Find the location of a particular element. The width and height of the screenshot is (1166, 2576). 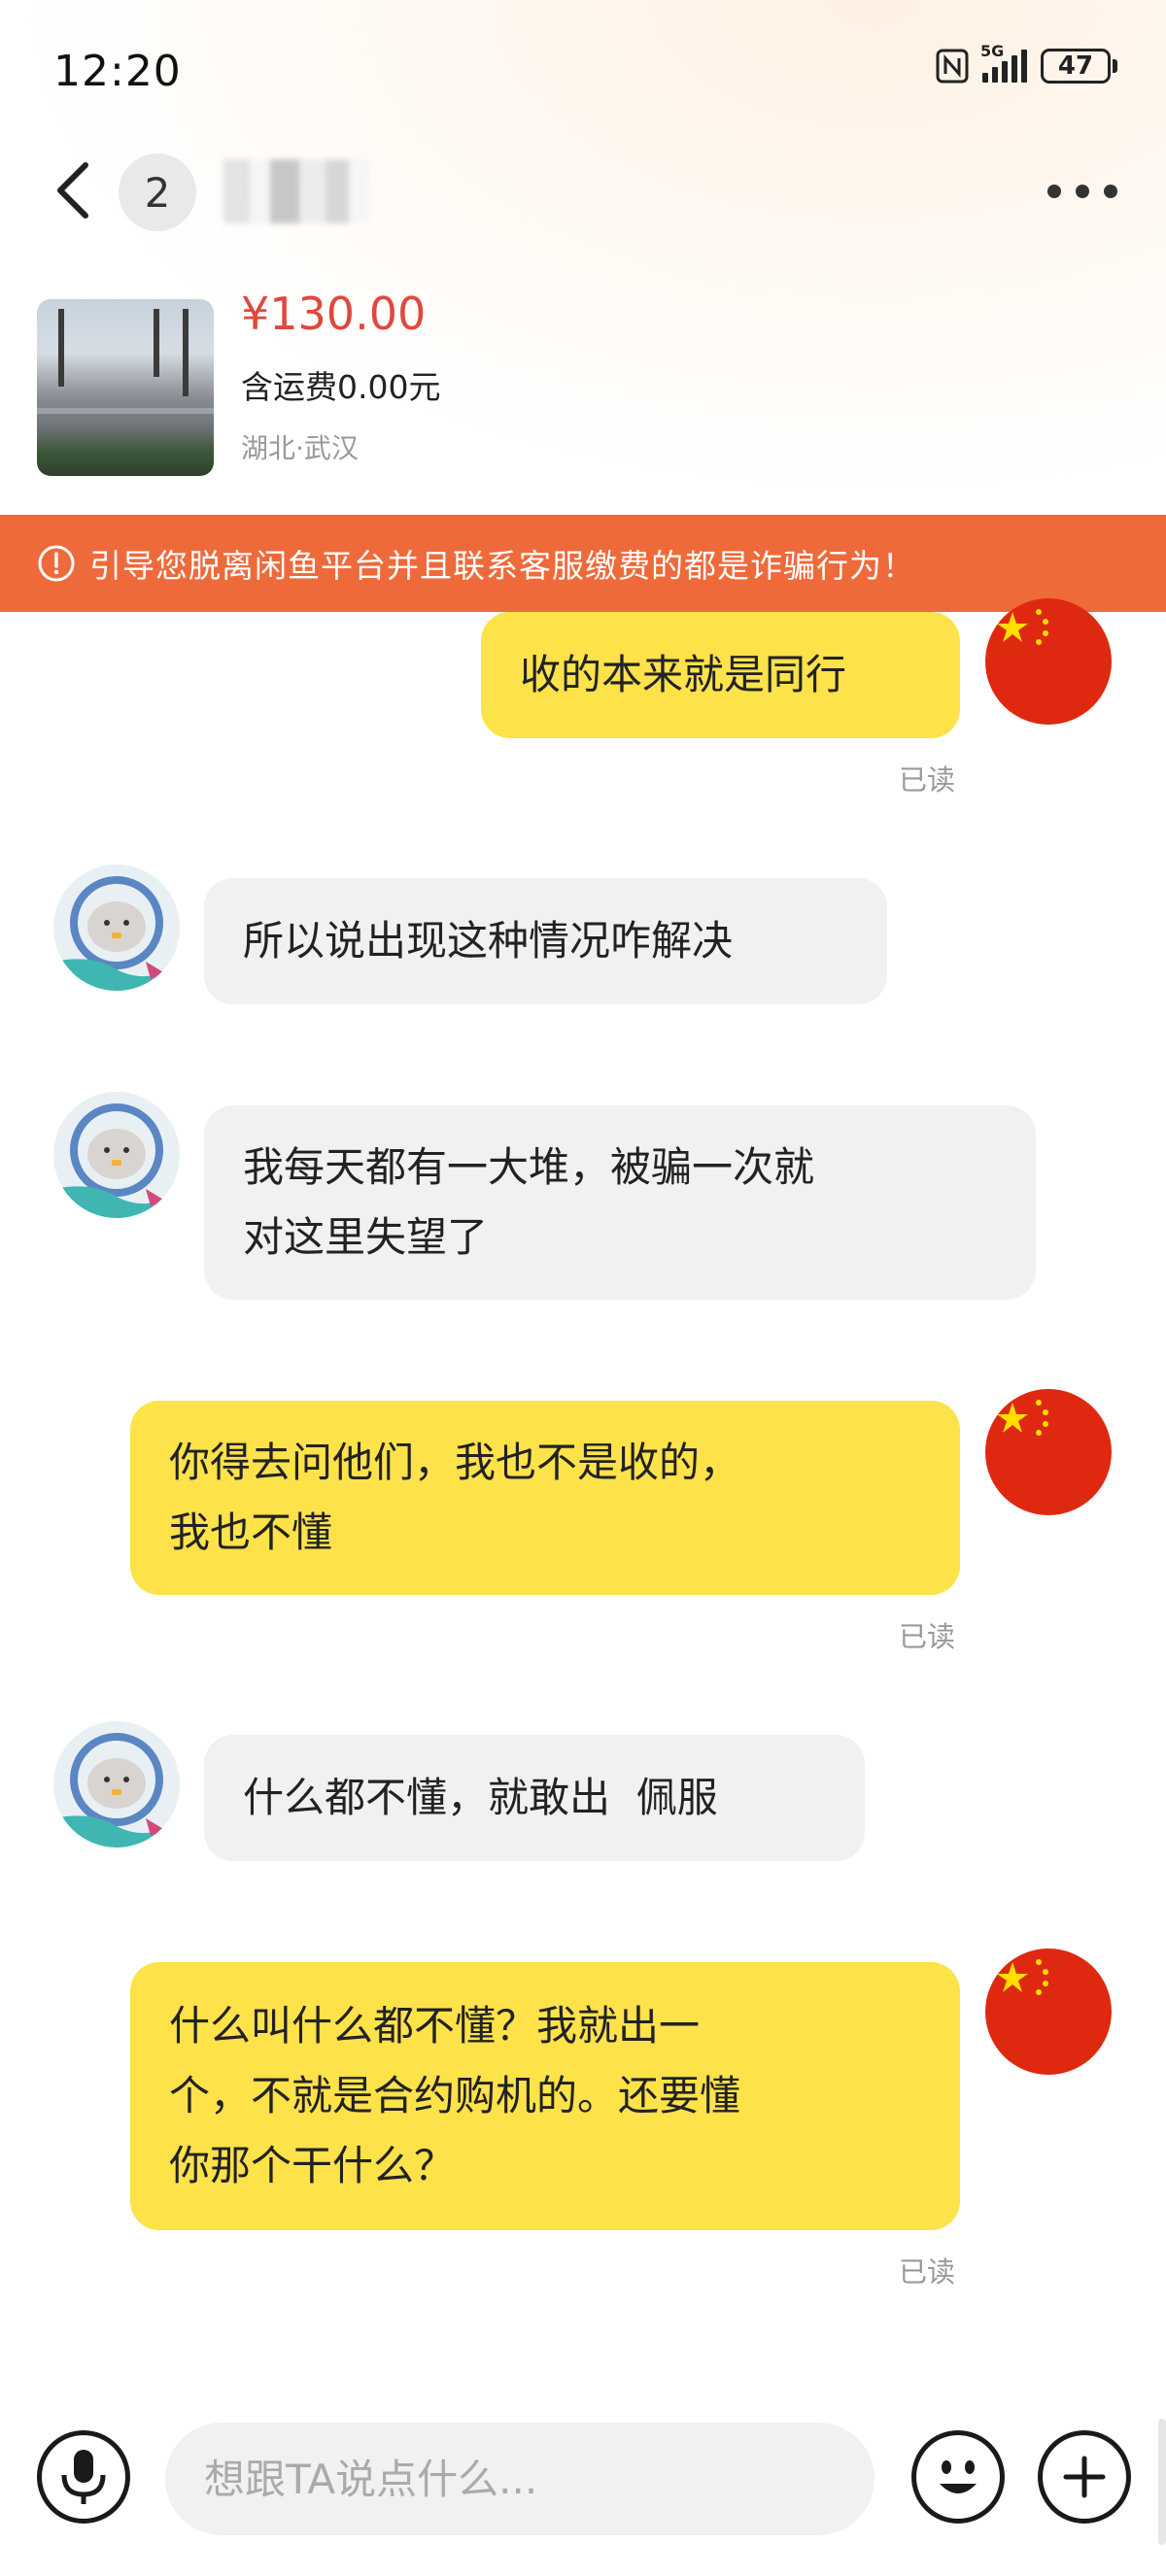

scrollbar is located at coordinates (1162, 2482).